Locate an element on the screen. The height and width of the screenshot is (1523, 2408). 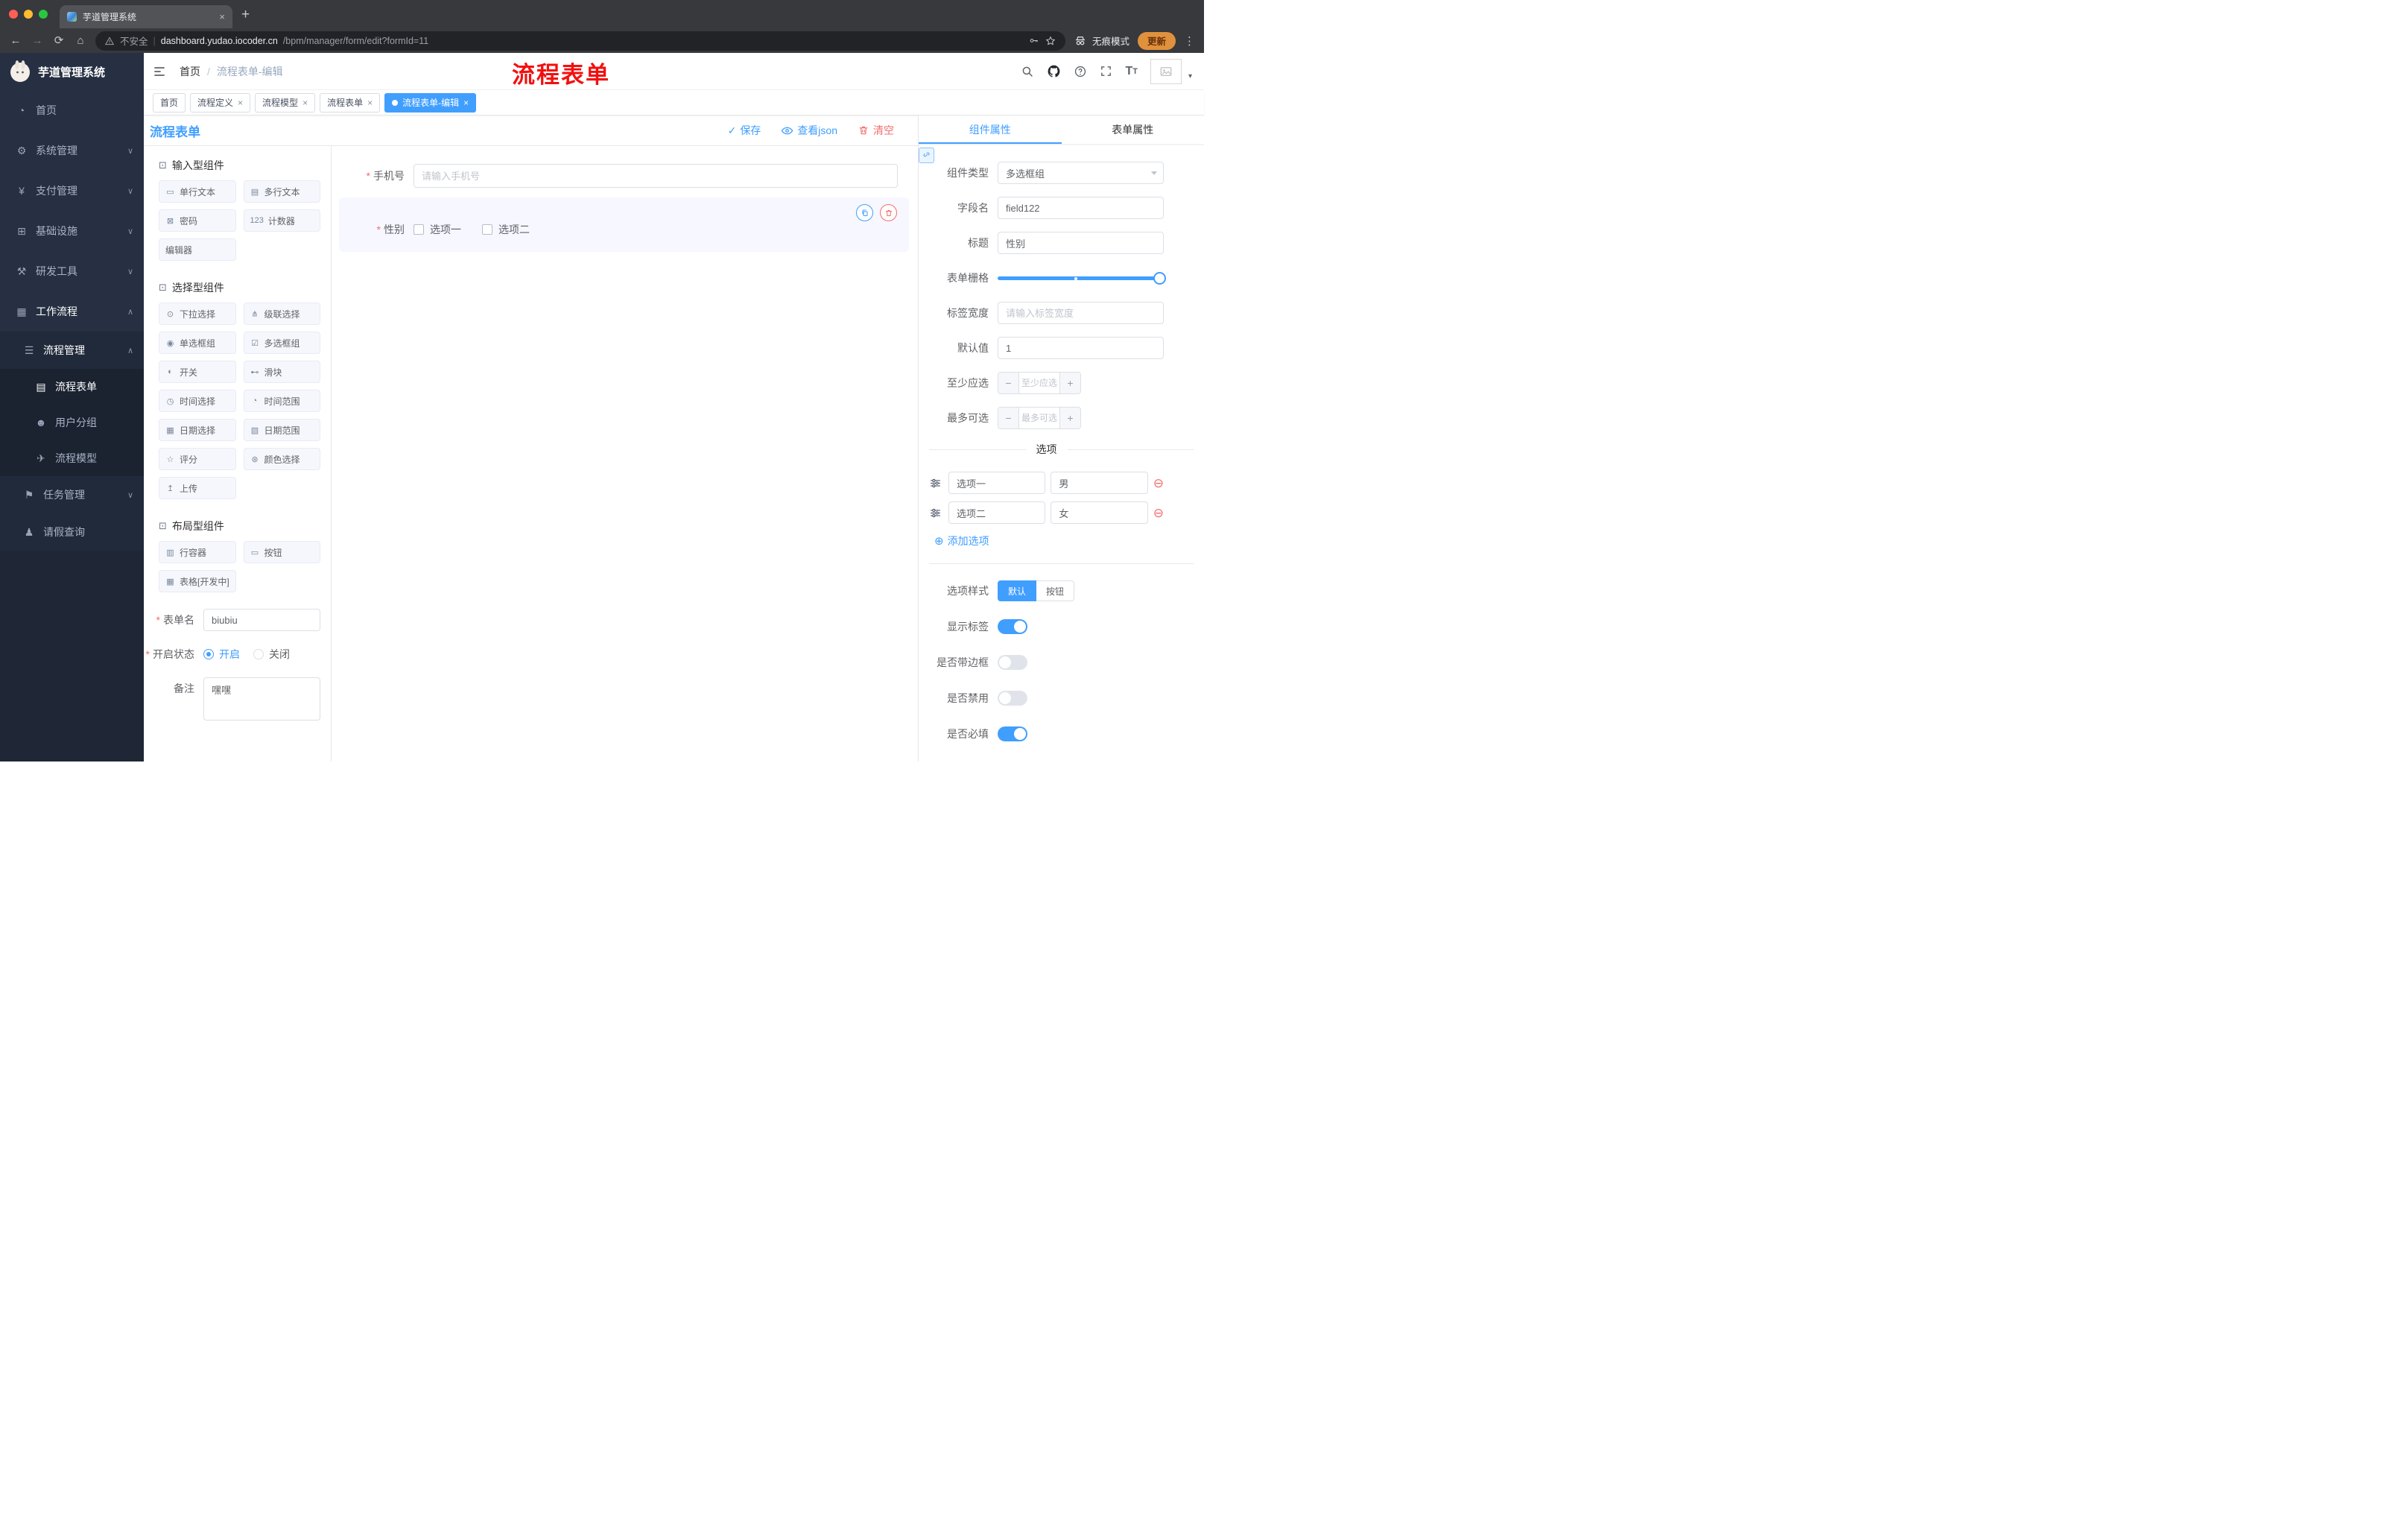
save-button: ✓ 保存 is located at coordinates (744, 131).